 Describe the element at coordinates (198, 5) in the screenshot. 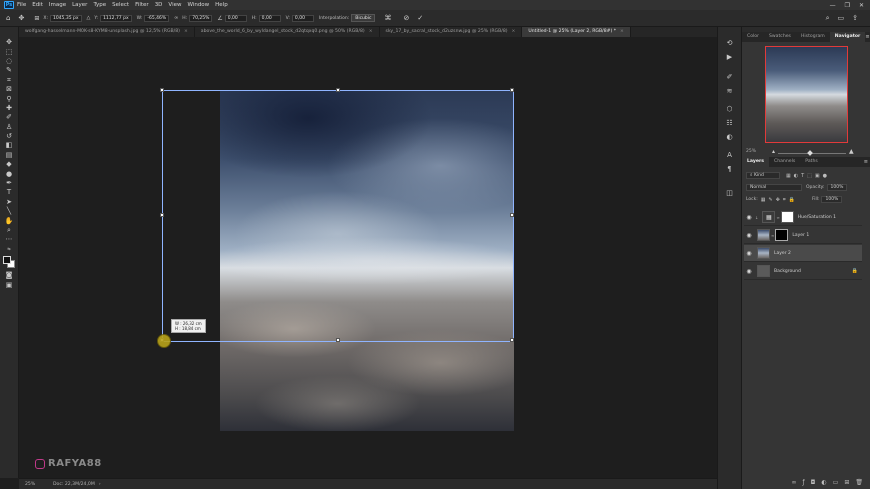

I see `menu-window: Window` at that location.